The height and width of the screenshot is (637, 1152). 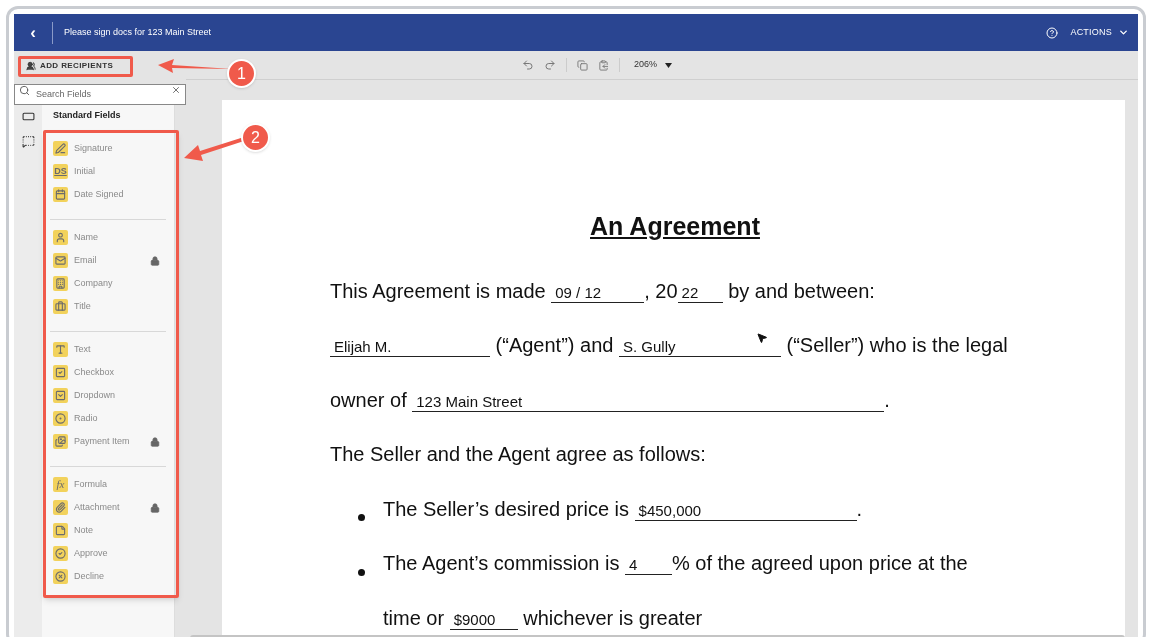 I want to click on clear-icon, so click(x=176, y=90).